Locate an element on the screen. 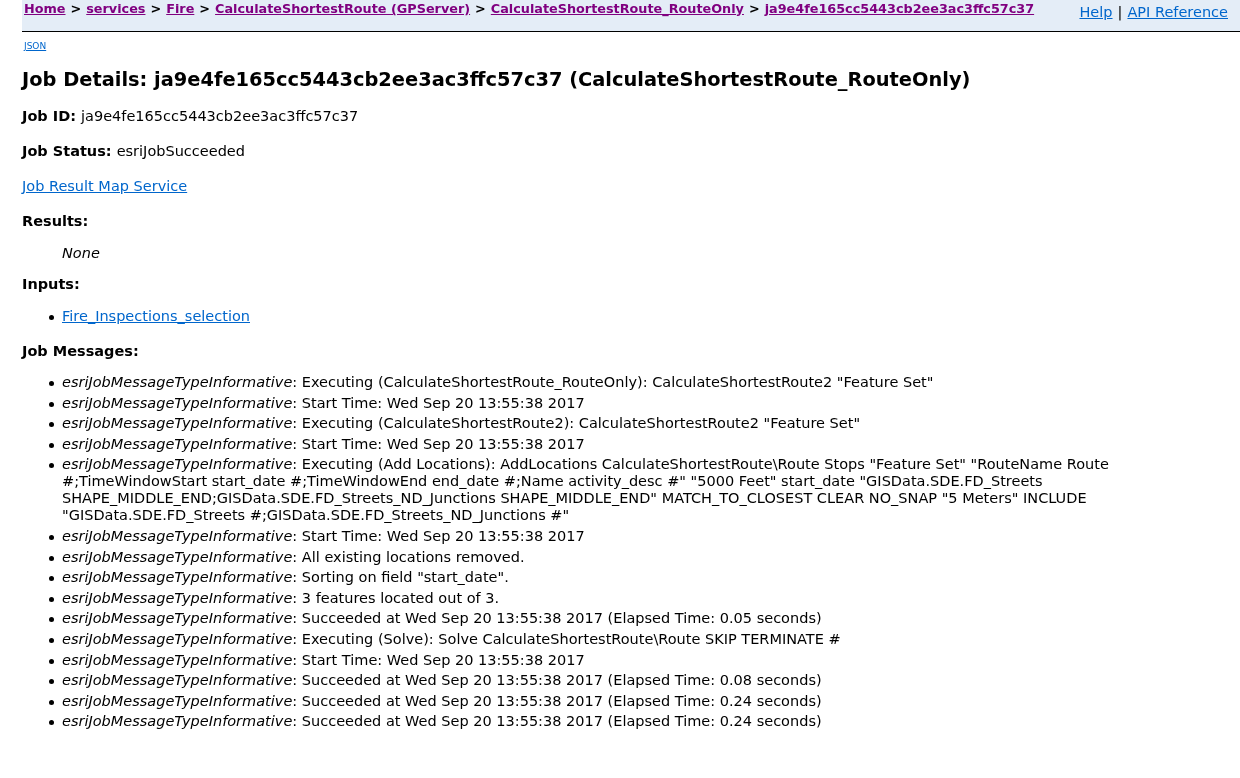 The image size is (1240, 778). job-message: esriJobMessageTypeInformative: Executing (CalculateShortestRoute2): CalculateShortestRoute2 "Feature Set" is located at coordinates (462, 424).